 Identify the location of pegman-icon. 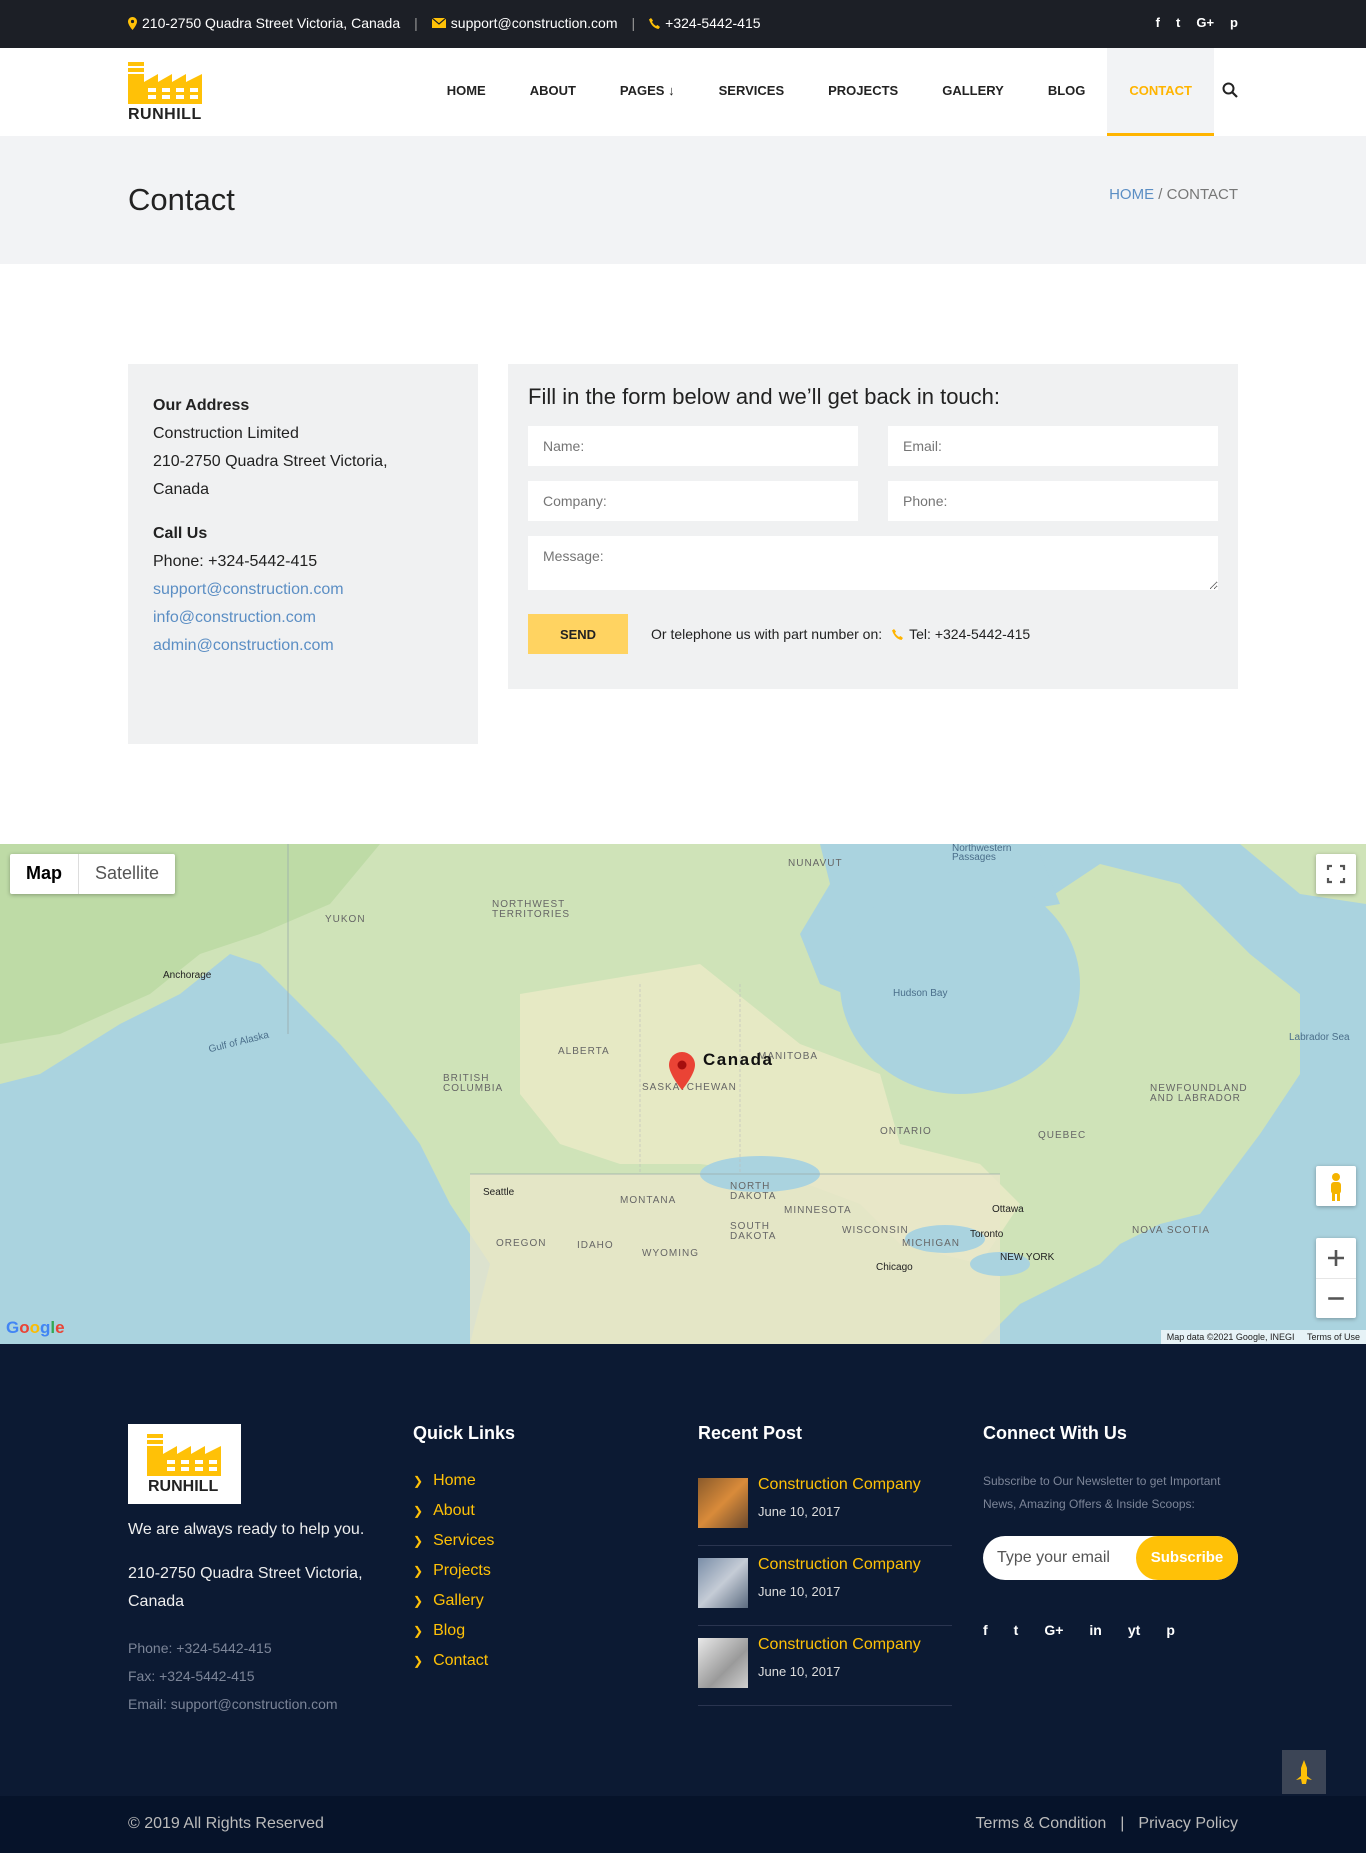
(1336, 1187).